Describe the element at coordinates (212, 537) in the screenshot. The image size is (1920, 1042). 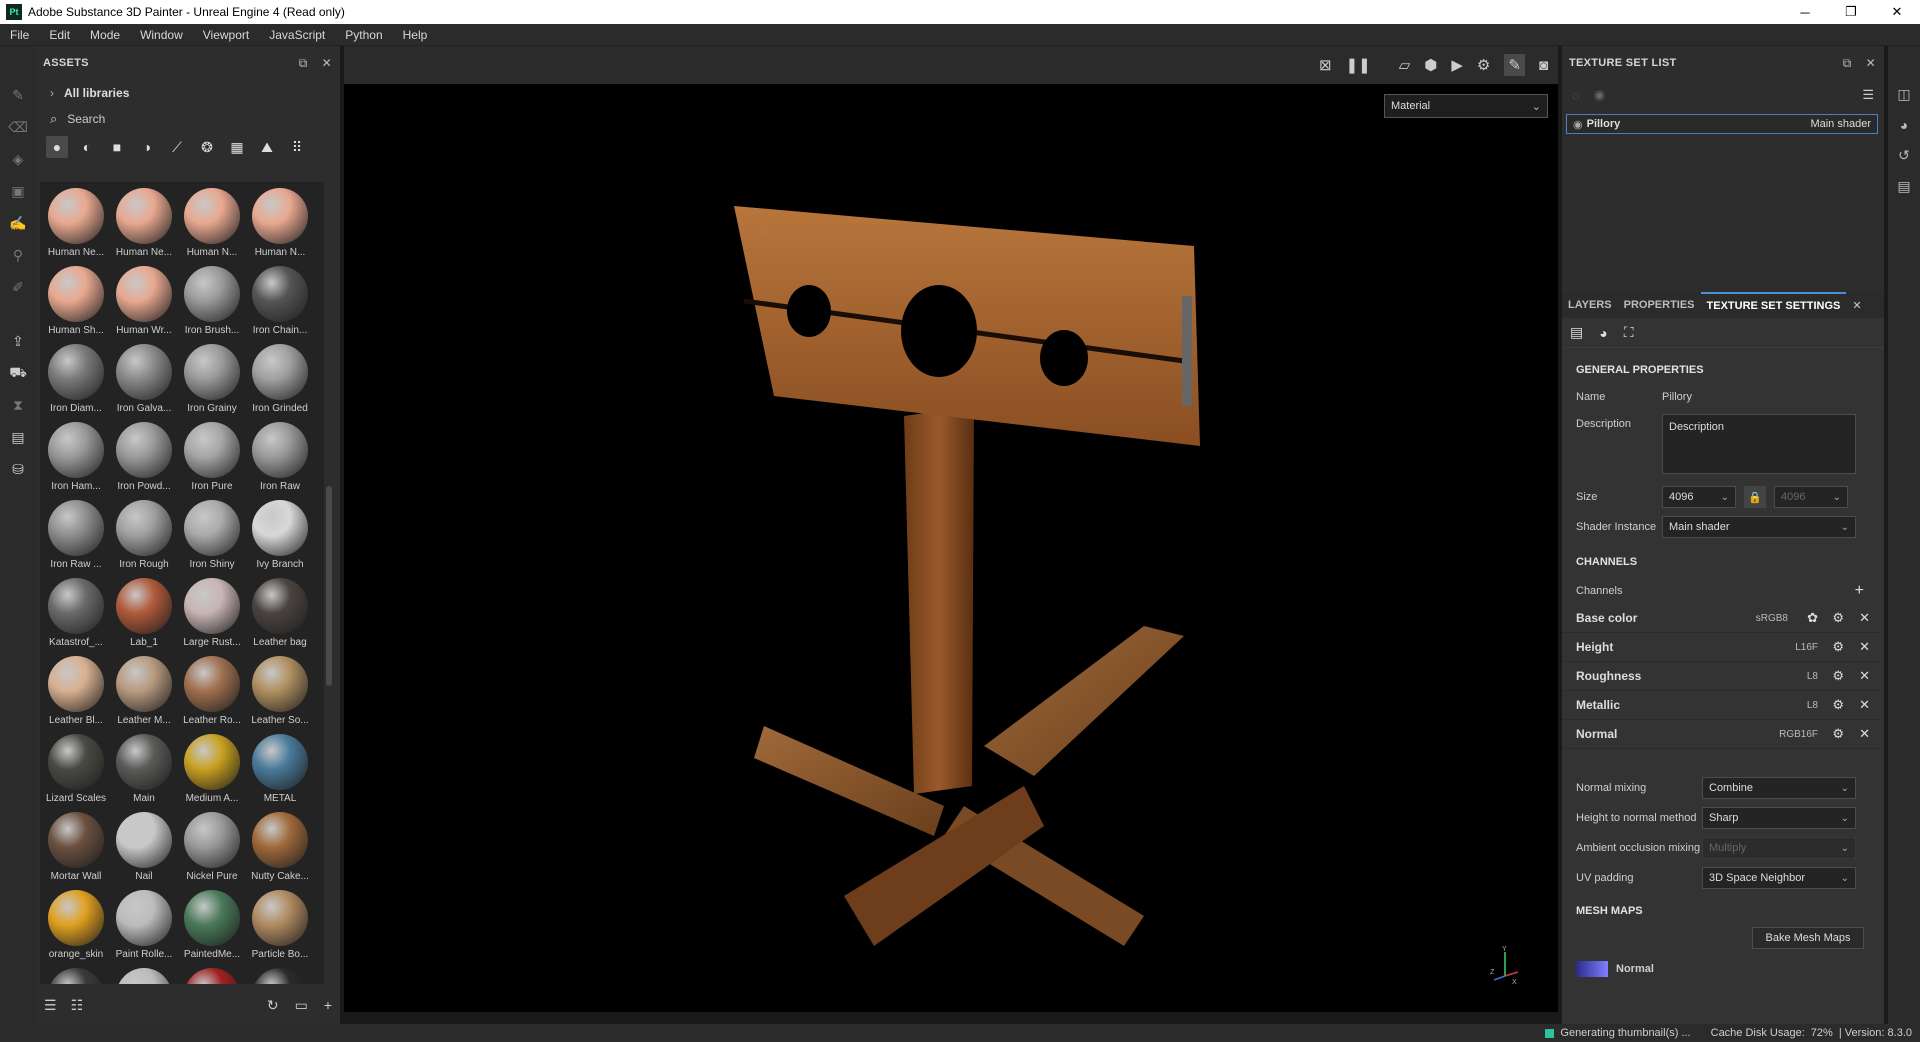
I see `asset-tile: Iron Shiny` at that location.